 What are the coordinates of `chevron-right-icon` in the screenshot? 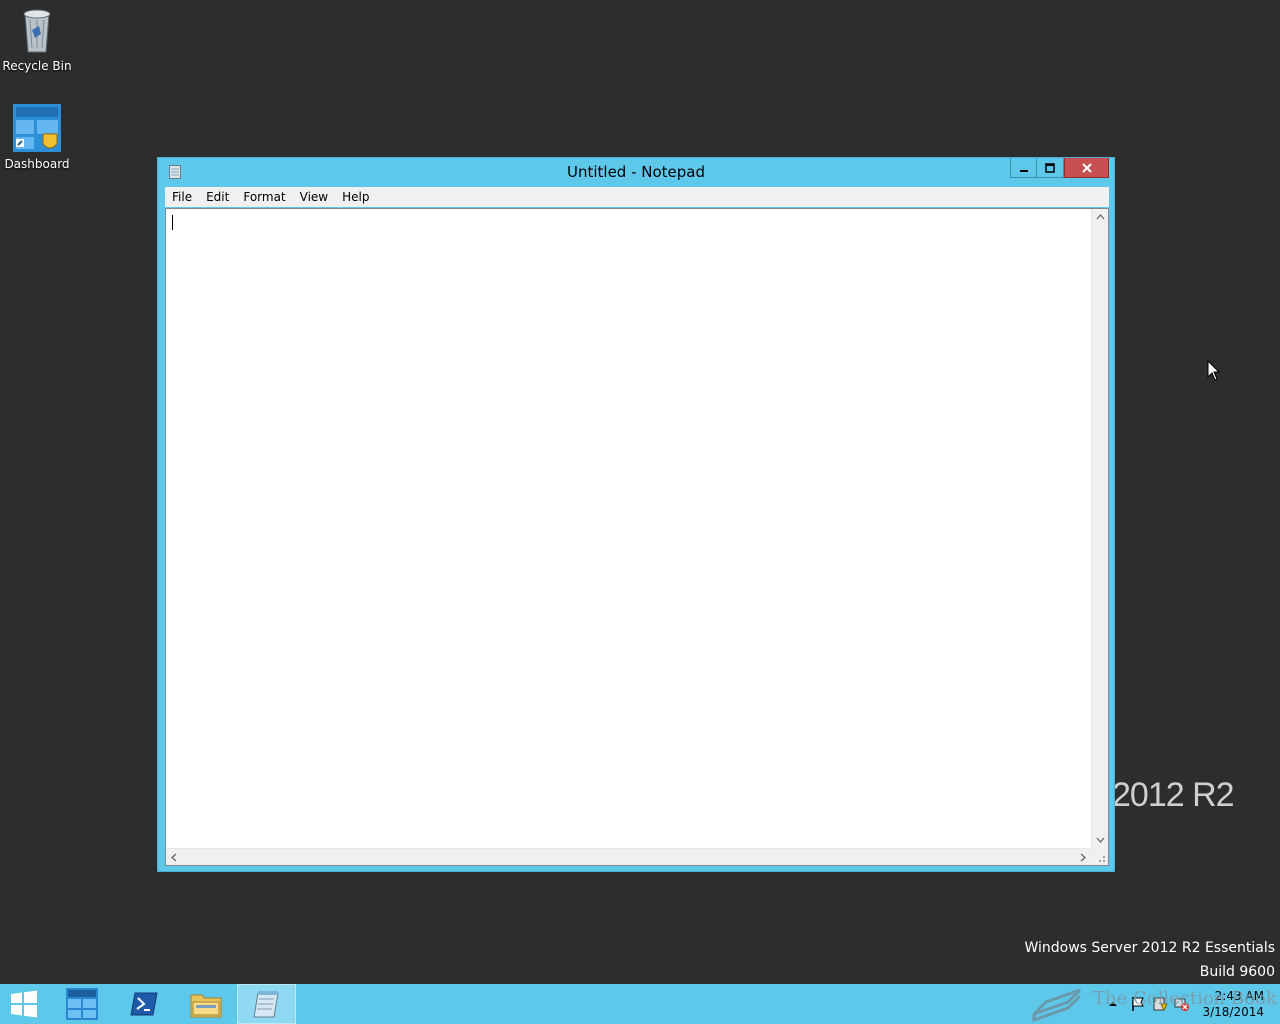 It's located at (1083, 857).